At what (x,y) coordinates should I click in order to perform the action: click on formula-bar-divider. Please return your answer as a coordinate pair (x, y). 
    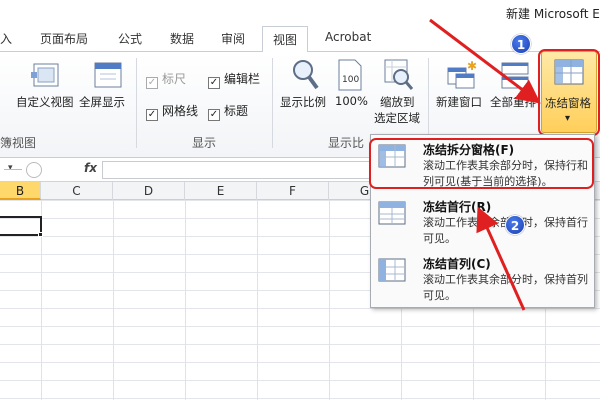
    Looking at the image, I should click on (13, 169).